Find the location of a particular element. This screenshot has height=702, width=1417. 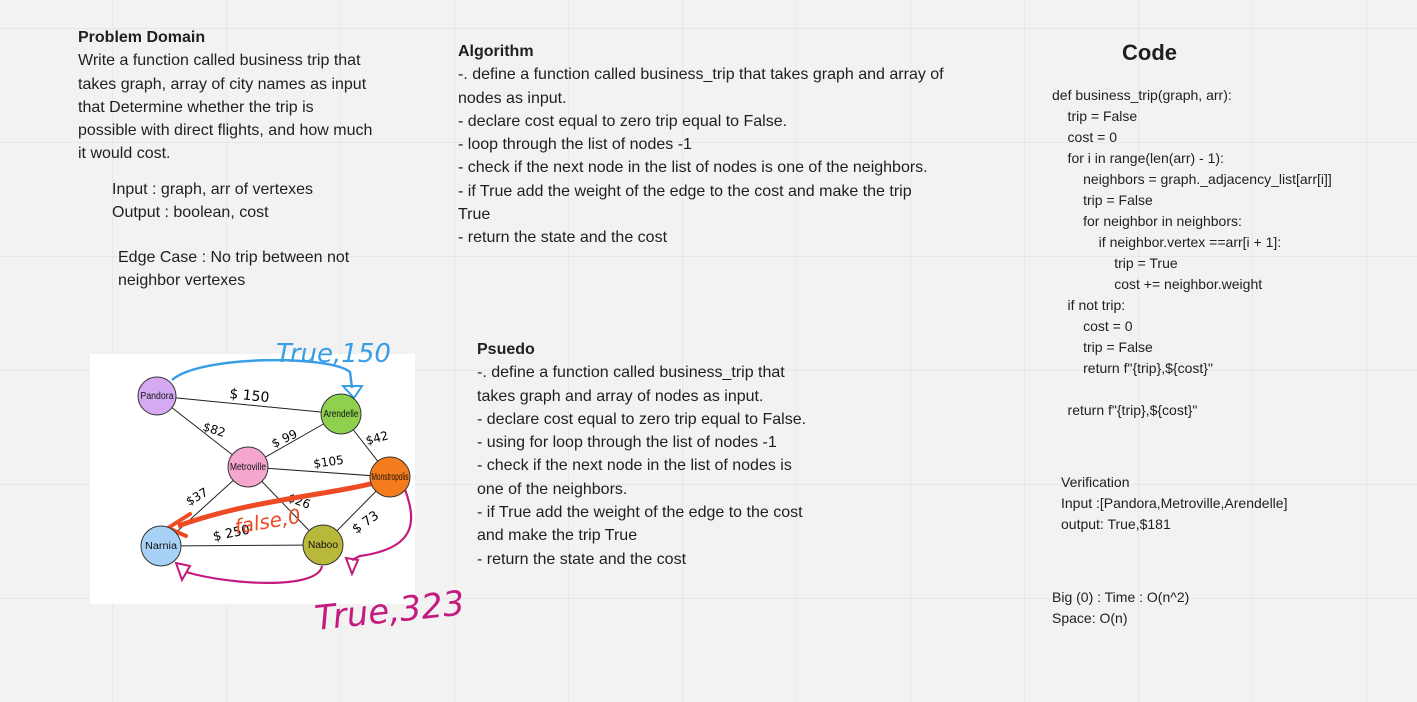

edge-label-metroville-arendelle: $ 99 is located at coordinates (284, 439).